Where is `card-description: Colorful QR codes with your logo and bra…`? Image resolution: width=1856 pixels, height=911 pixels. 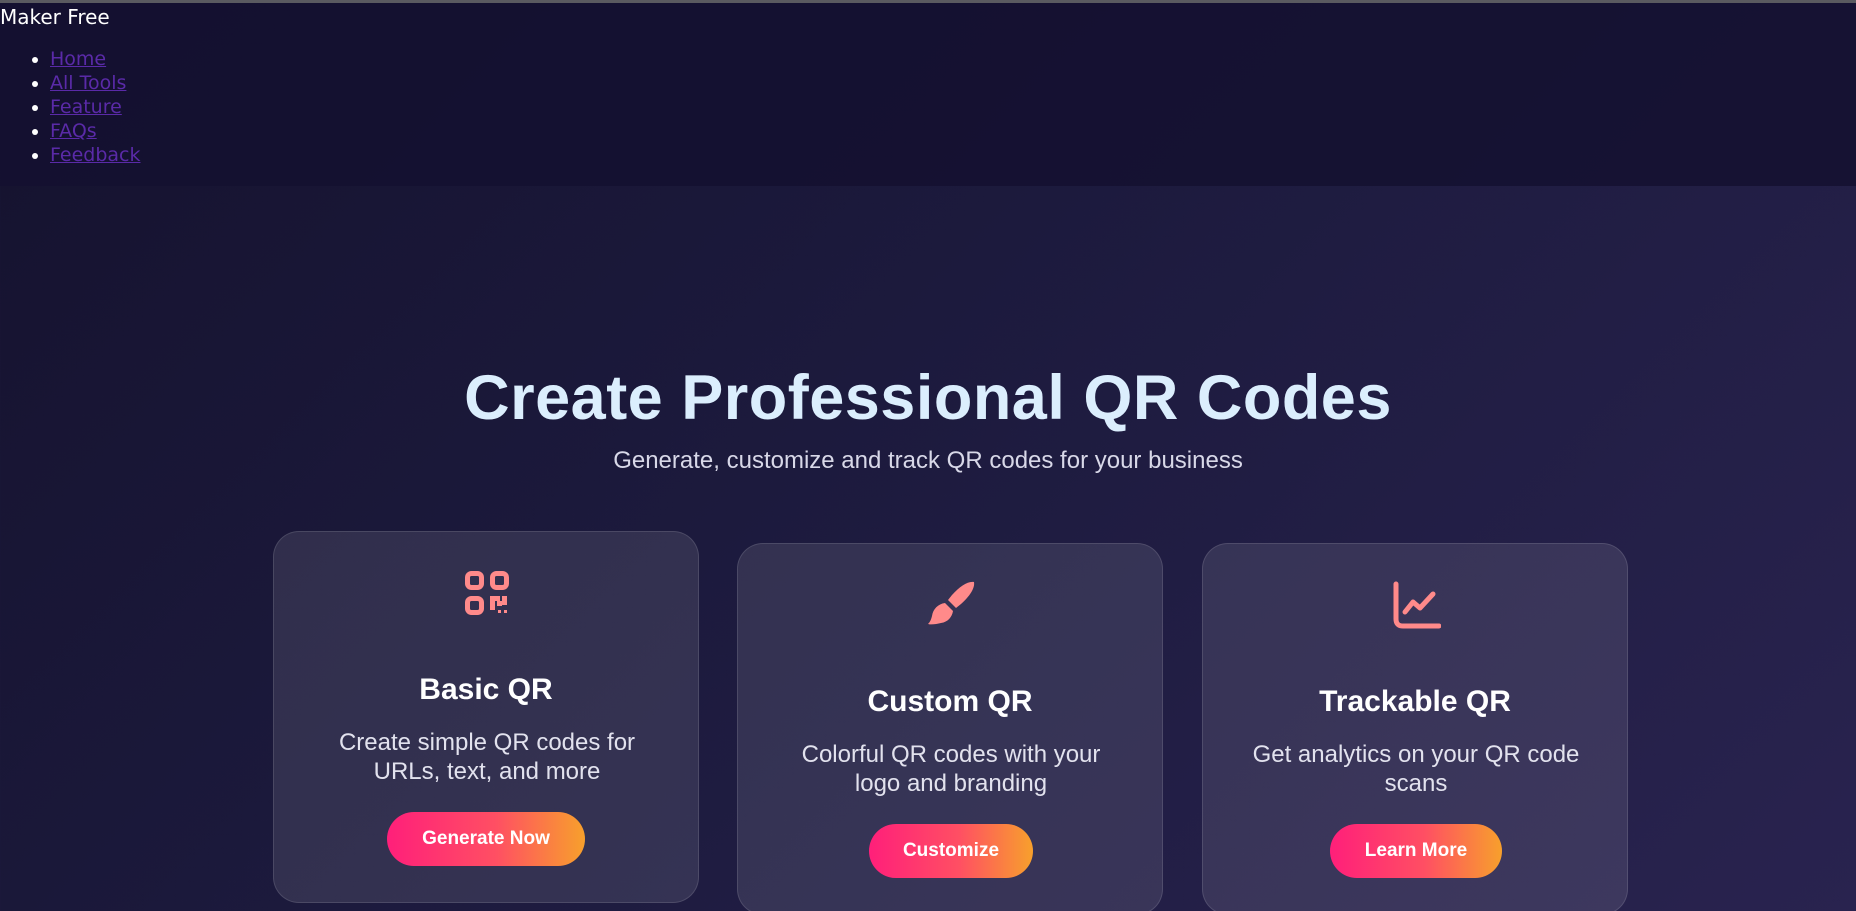 card-description: Colorful QR codes with your logo and bra… is located at coordinates (951, 769).